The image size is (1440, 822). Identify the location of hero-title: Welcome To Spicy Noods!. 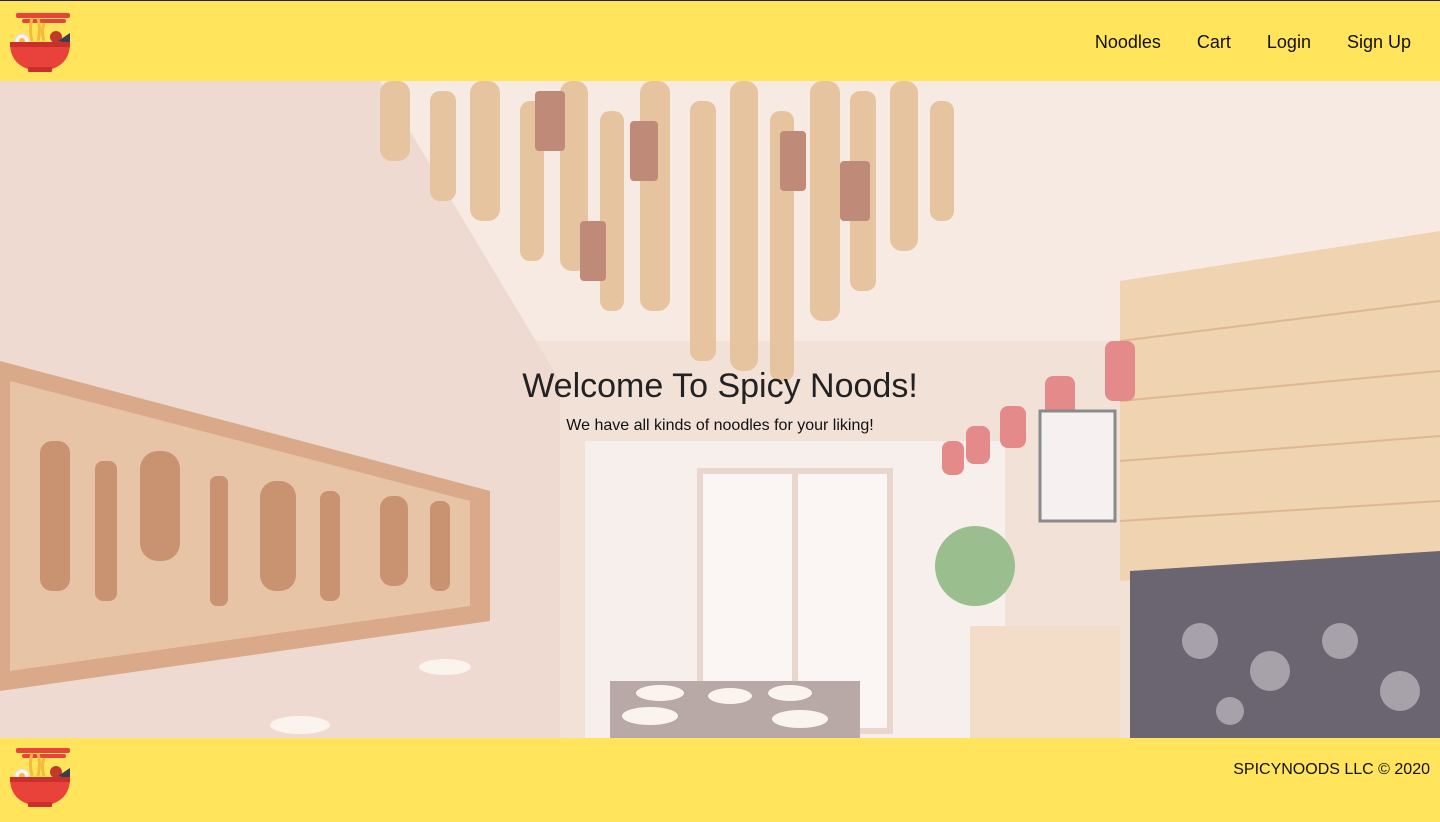
(720, 386).